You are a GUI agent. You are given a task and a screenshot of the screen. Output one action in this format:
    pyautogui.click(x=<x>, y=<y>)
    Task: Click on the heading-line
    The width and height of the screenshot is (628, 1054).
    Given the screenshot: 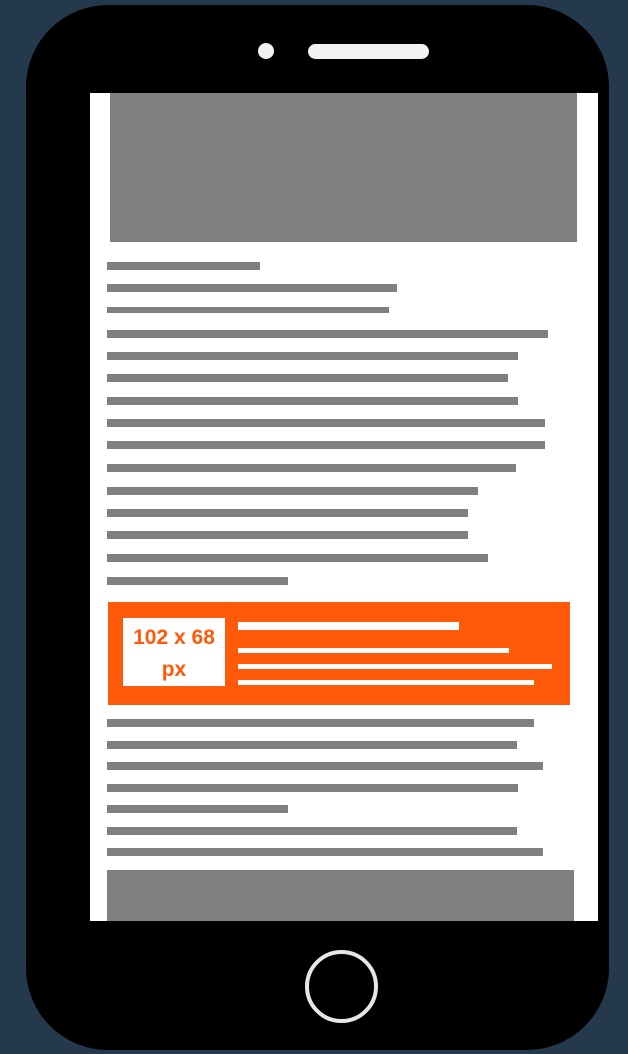 What is the action you would take?
    pyautogui.click(x=183, y=266)
    